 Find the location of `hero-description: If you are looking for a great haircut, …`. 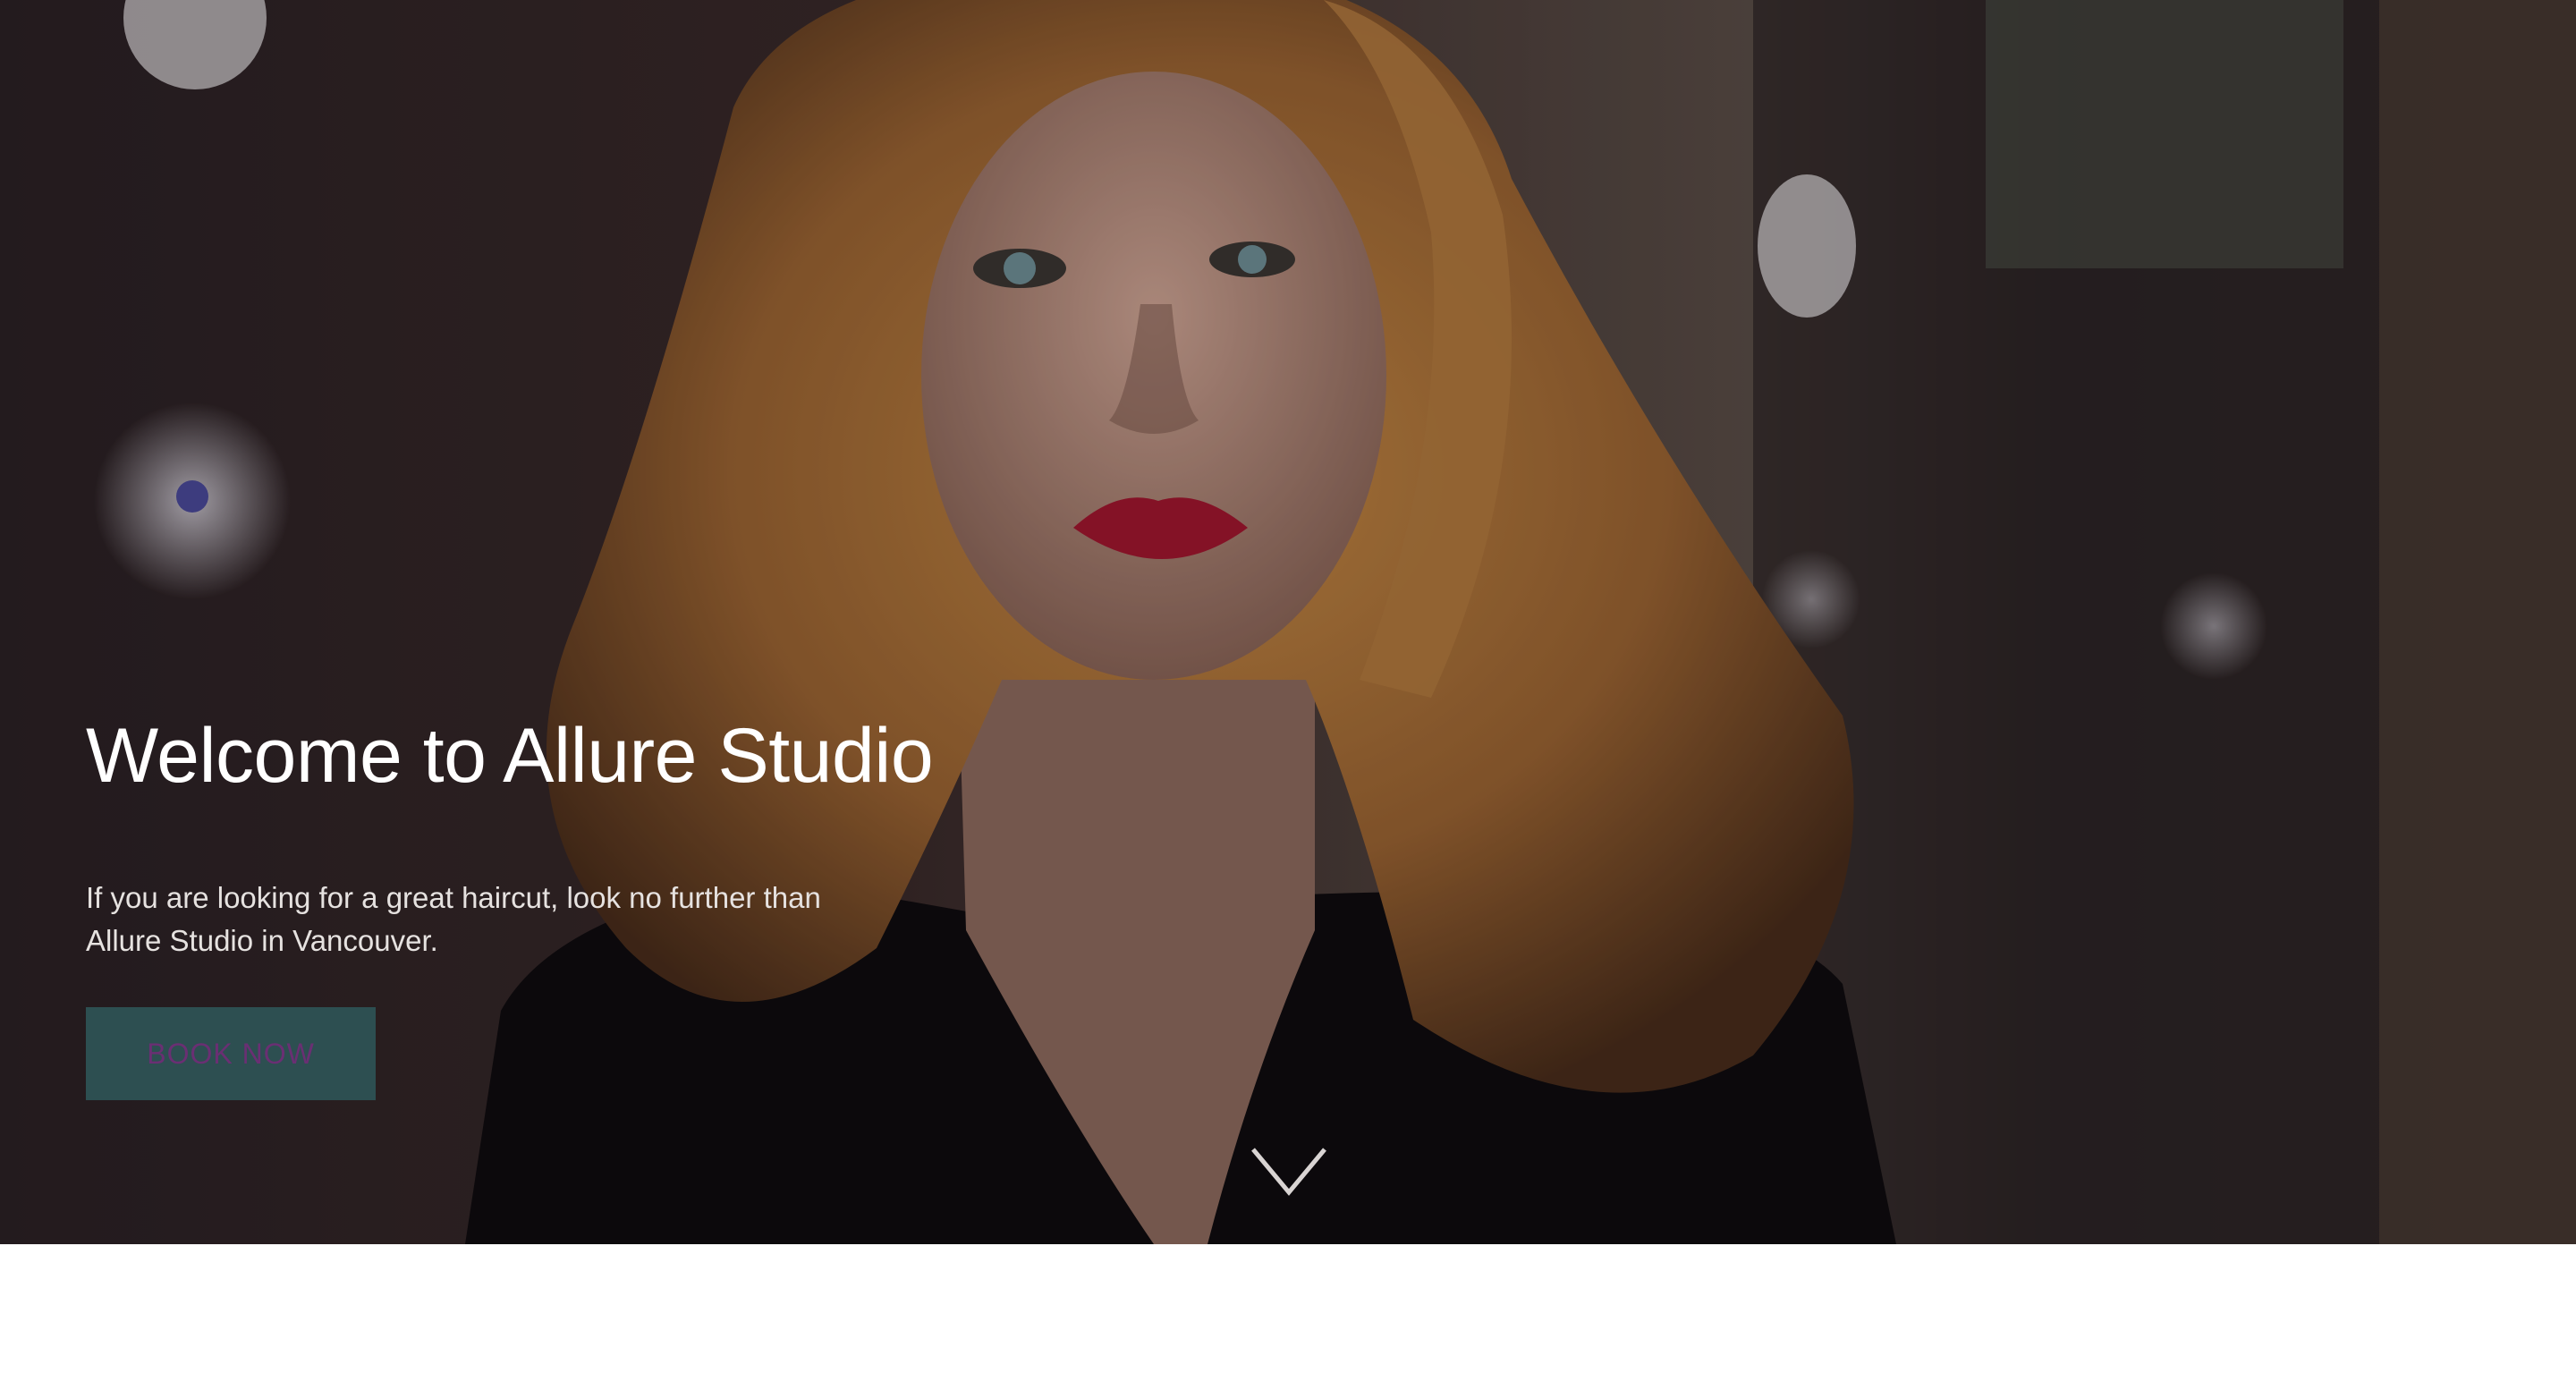

hero-description: If you are looking for a great haircut, … is located at coordinates (453, 919).